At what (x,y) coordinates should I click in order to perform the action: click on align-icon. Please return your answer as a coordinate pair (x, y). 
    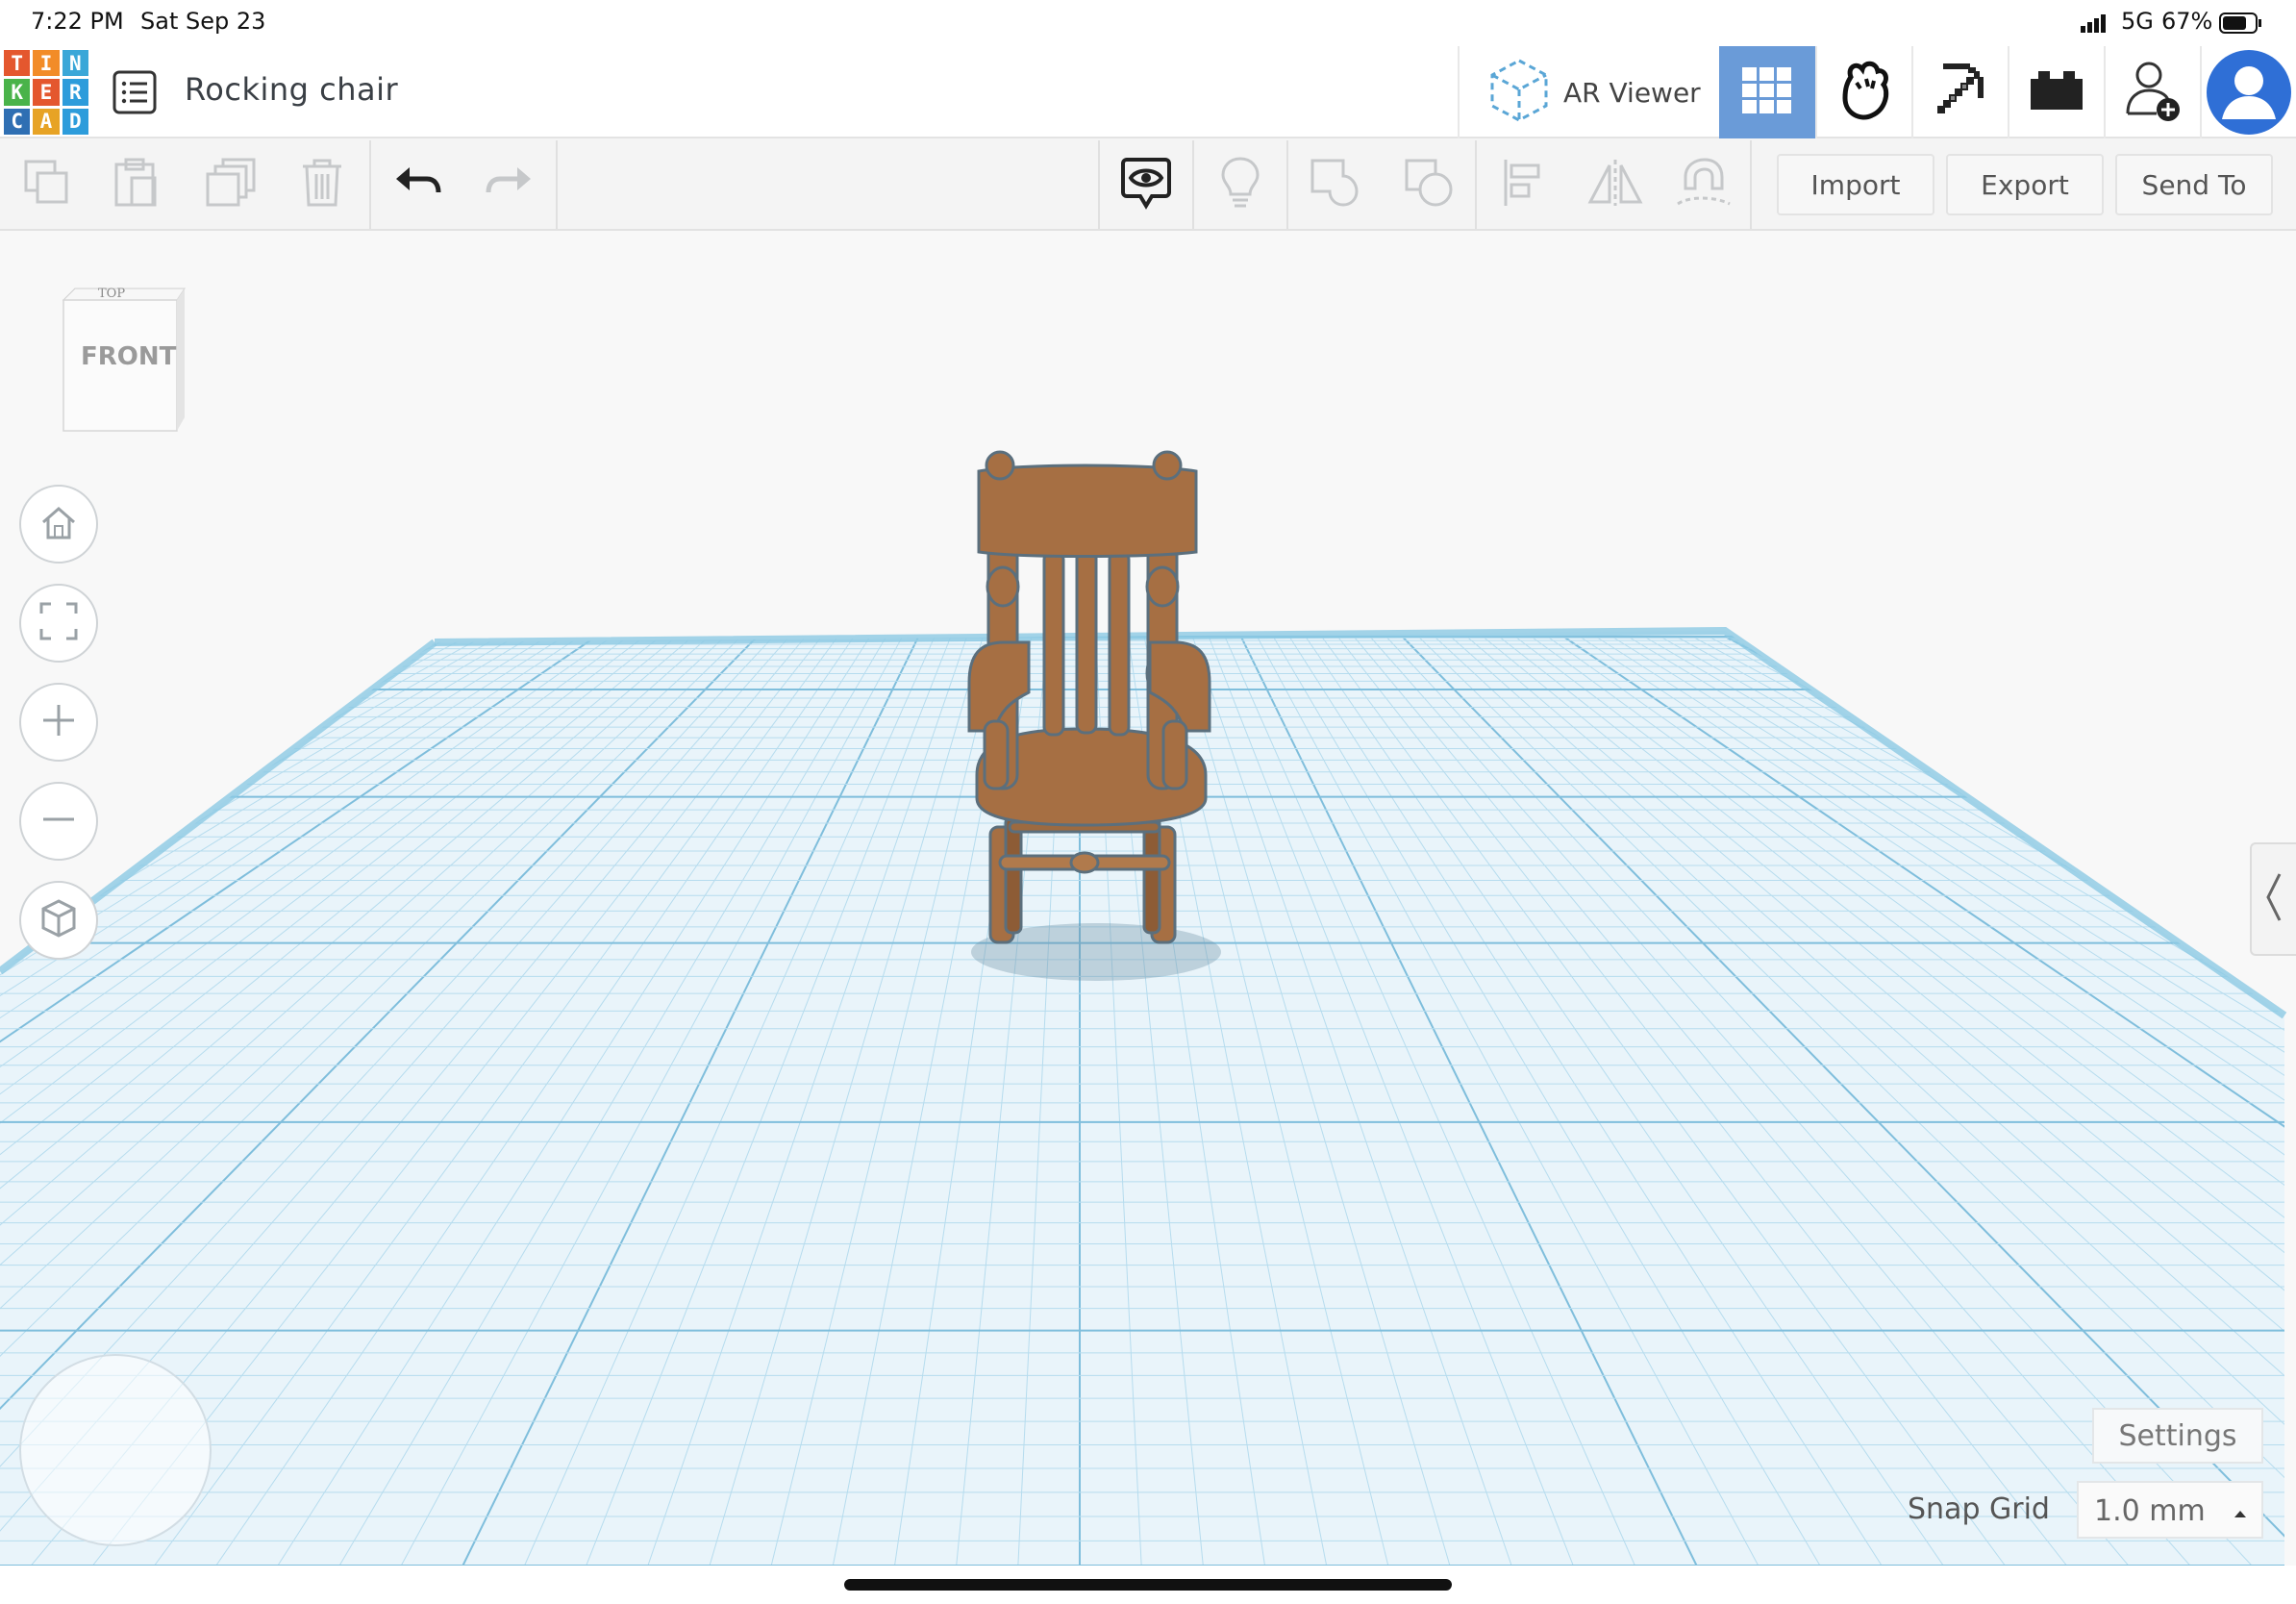
    Looking at the image, I should click on (1523, 185).